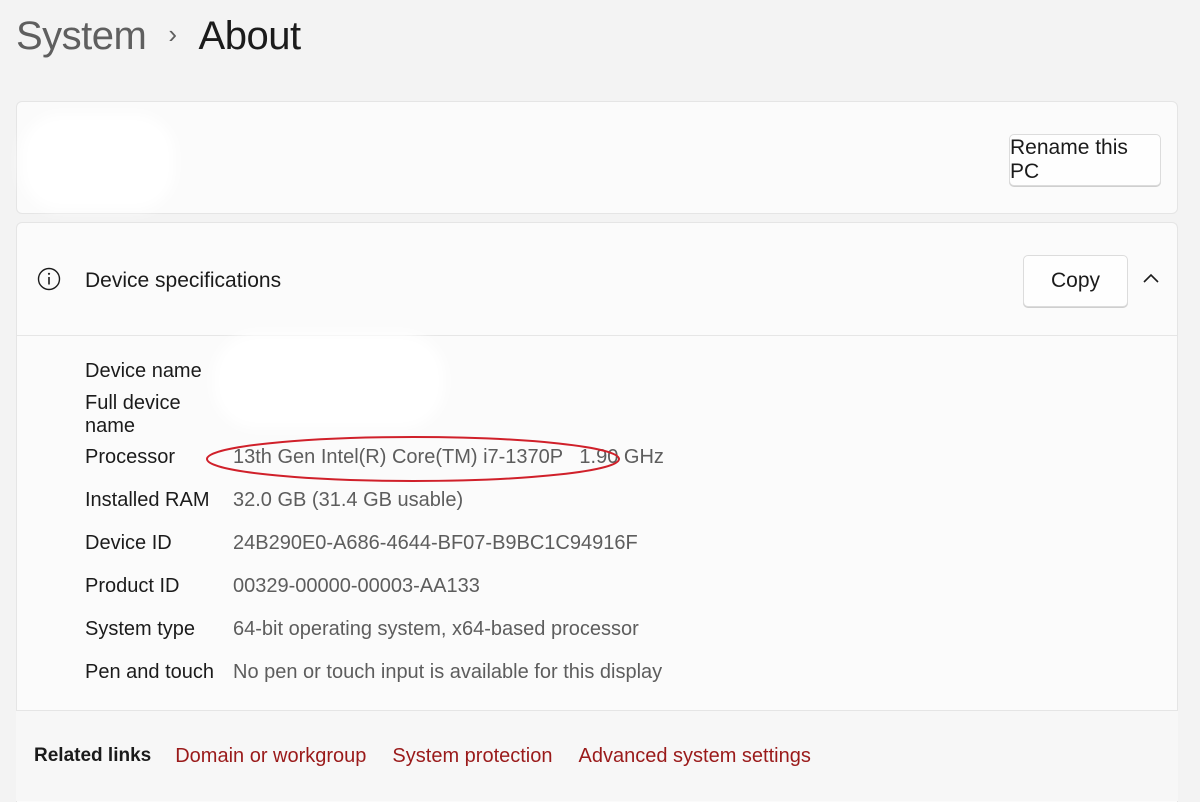 The height and width of the screenshot is (802, 1200). What do you see at coordinates (132, 586) in the screenshot?
I see `spec-label: Product ID` at bounding box center [132, 586].